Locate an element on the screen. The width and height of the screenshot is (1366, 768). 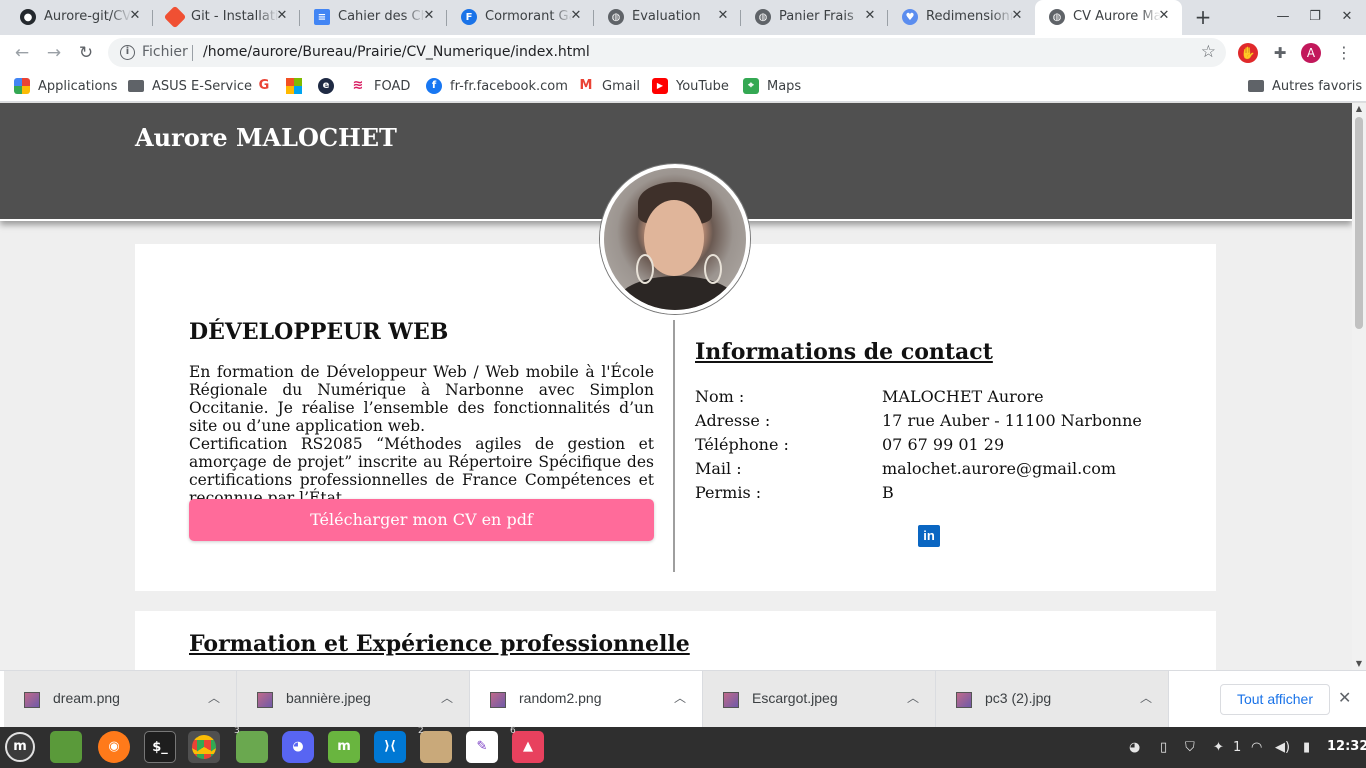
bookmark-e: e is located at coordinates (330, 86).